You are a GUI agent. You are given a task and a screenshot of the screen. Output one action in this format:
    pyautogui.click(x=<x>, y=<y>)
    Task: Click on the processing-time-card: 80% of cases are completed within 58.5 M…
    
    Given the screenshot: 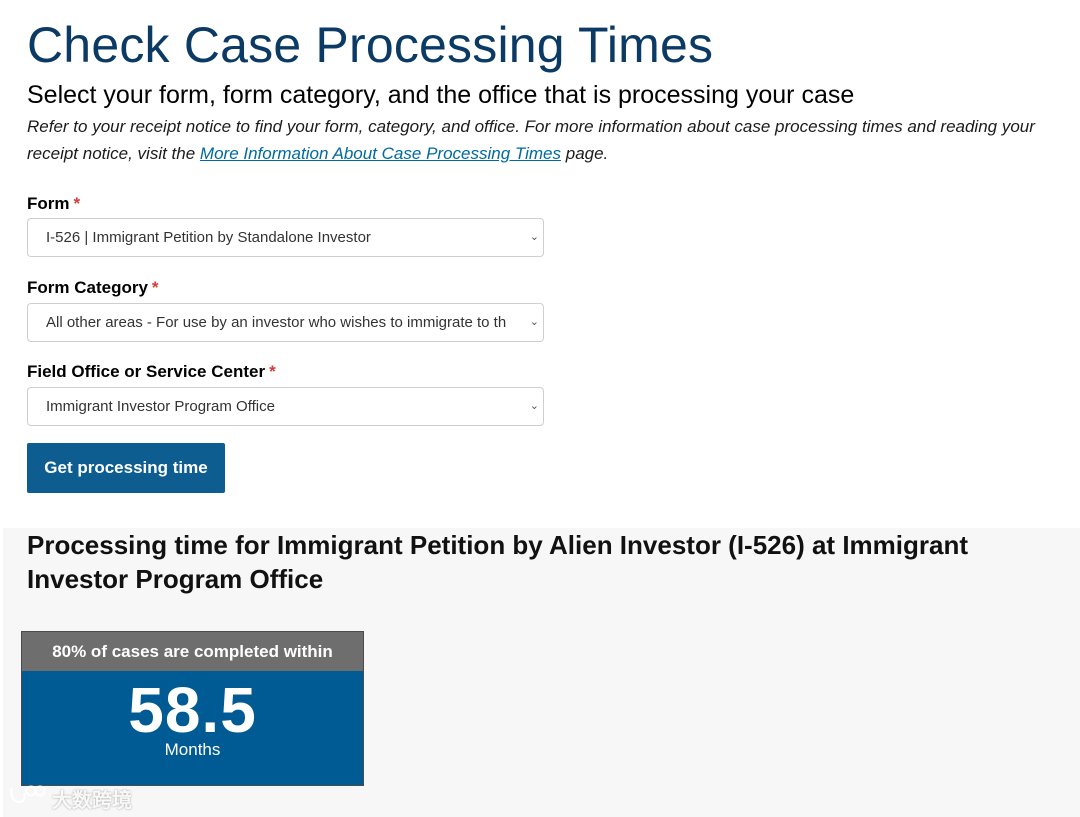 What is the action you would take?
    pyautogui.click(x=192, y=708)
    